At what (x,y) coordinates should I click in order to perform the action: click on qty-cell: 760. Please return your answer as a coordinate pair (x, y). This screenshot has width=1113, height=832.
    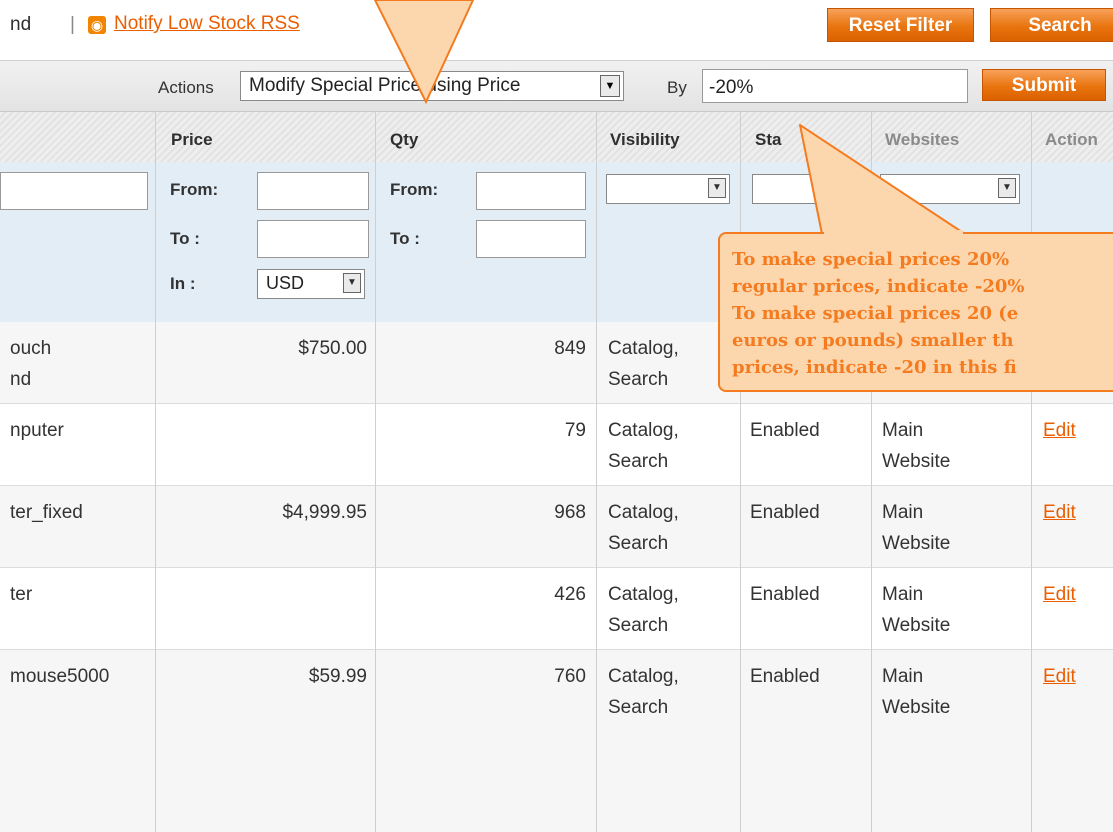
    Looking at the image, I should click on (570, 676).